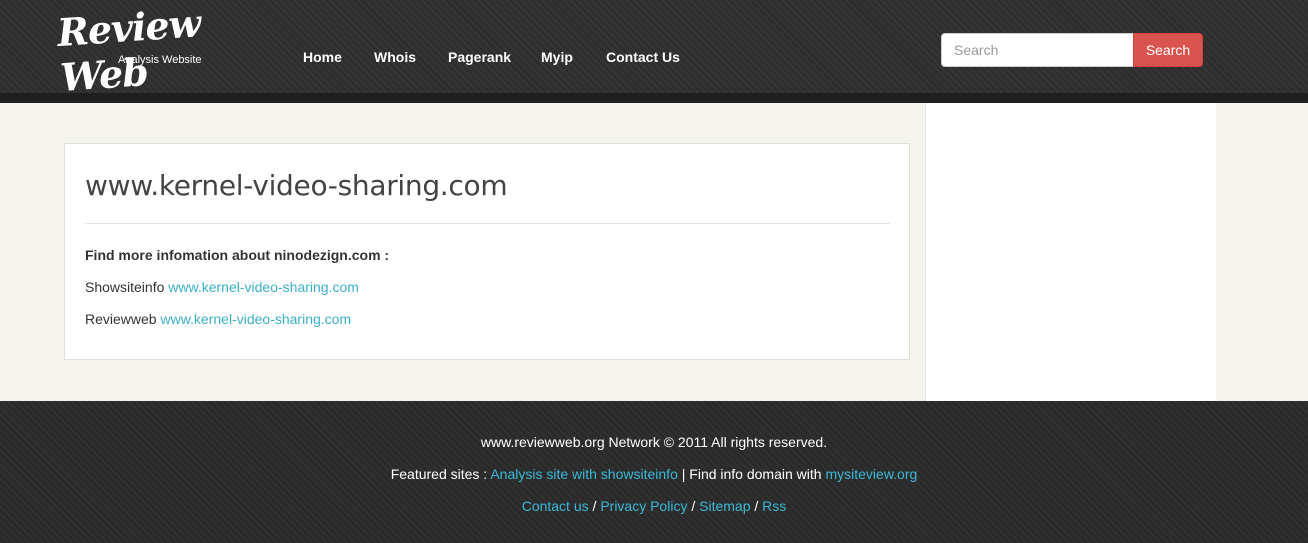  Describe the element at coordinates (555, 506) in the screenshot. I see `footer-contact-link: Contact us` at that location.